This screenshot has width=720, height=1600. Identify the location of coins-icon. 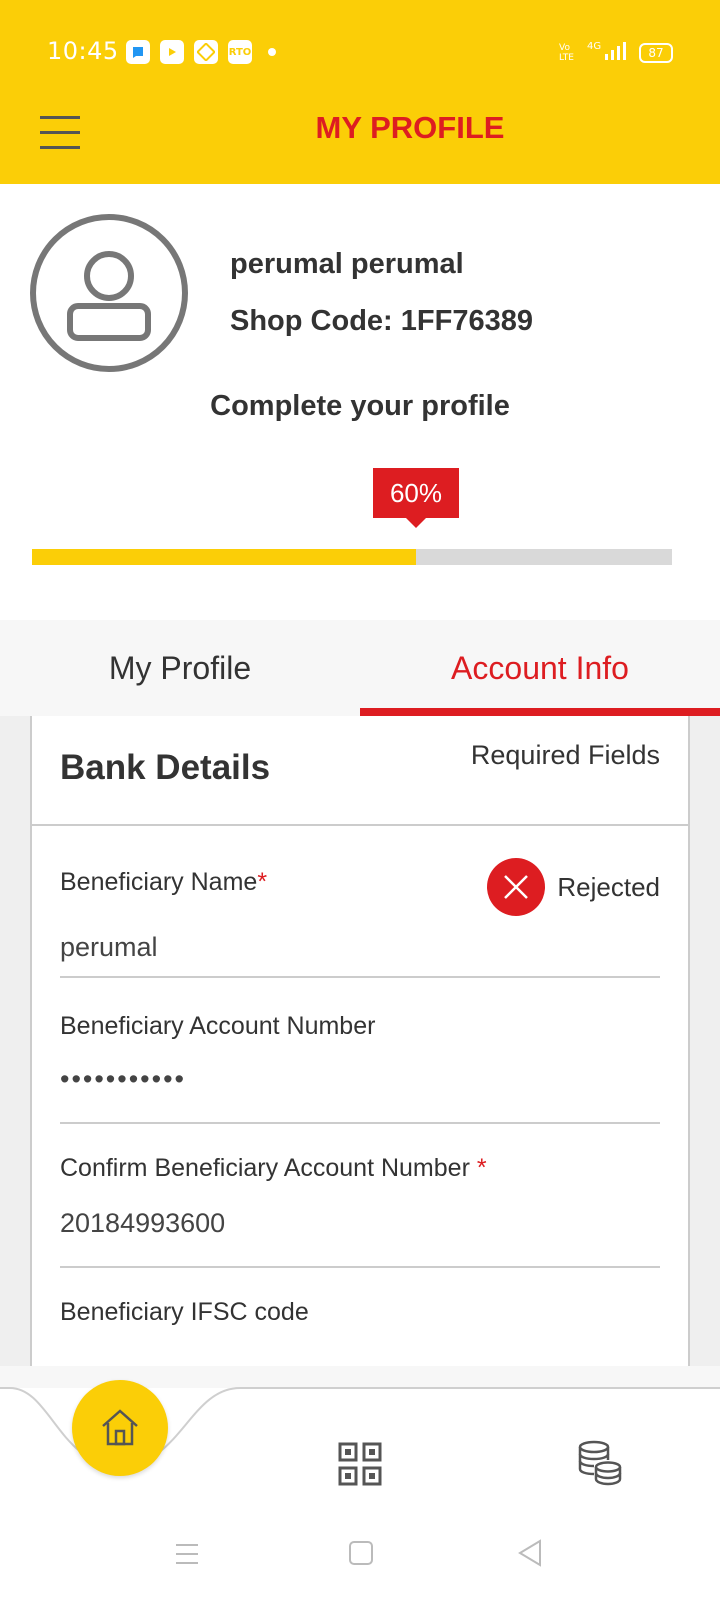
(599, 1465).